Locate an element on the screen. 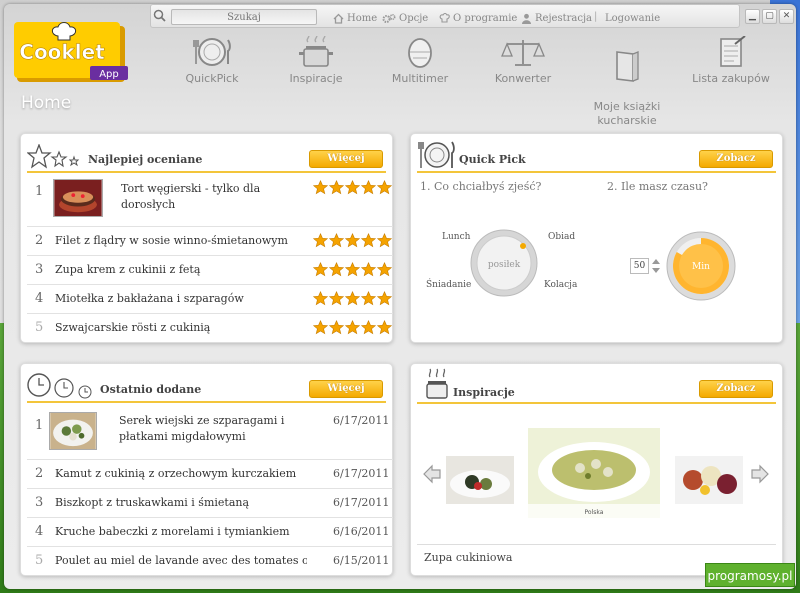  nav-multitimer: Multitimer is located at coordinates (420, 61).